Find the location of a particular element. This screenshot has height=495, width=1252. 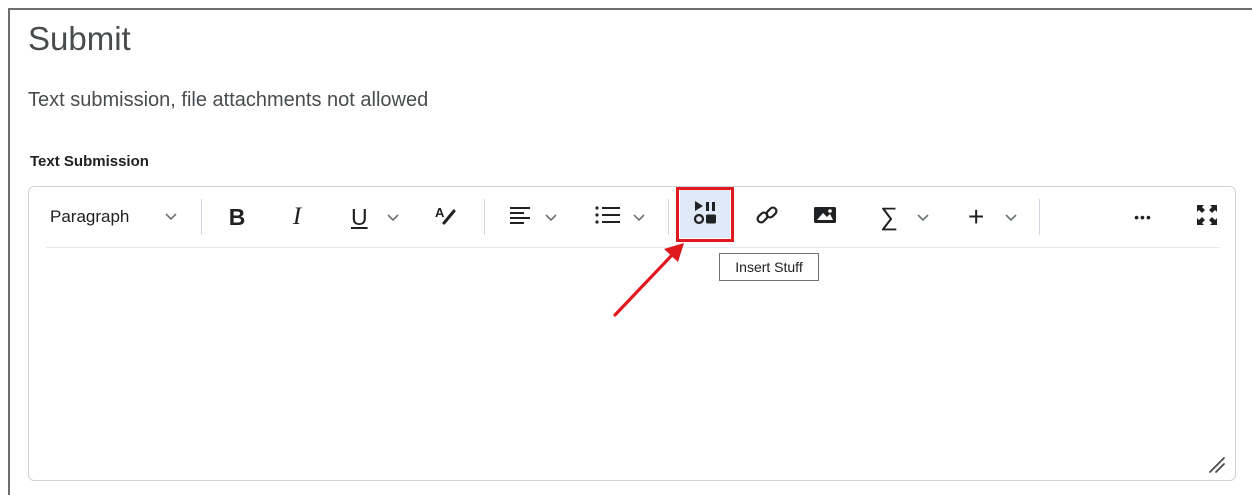

italic-button: I is located at coordinates (297, 217).